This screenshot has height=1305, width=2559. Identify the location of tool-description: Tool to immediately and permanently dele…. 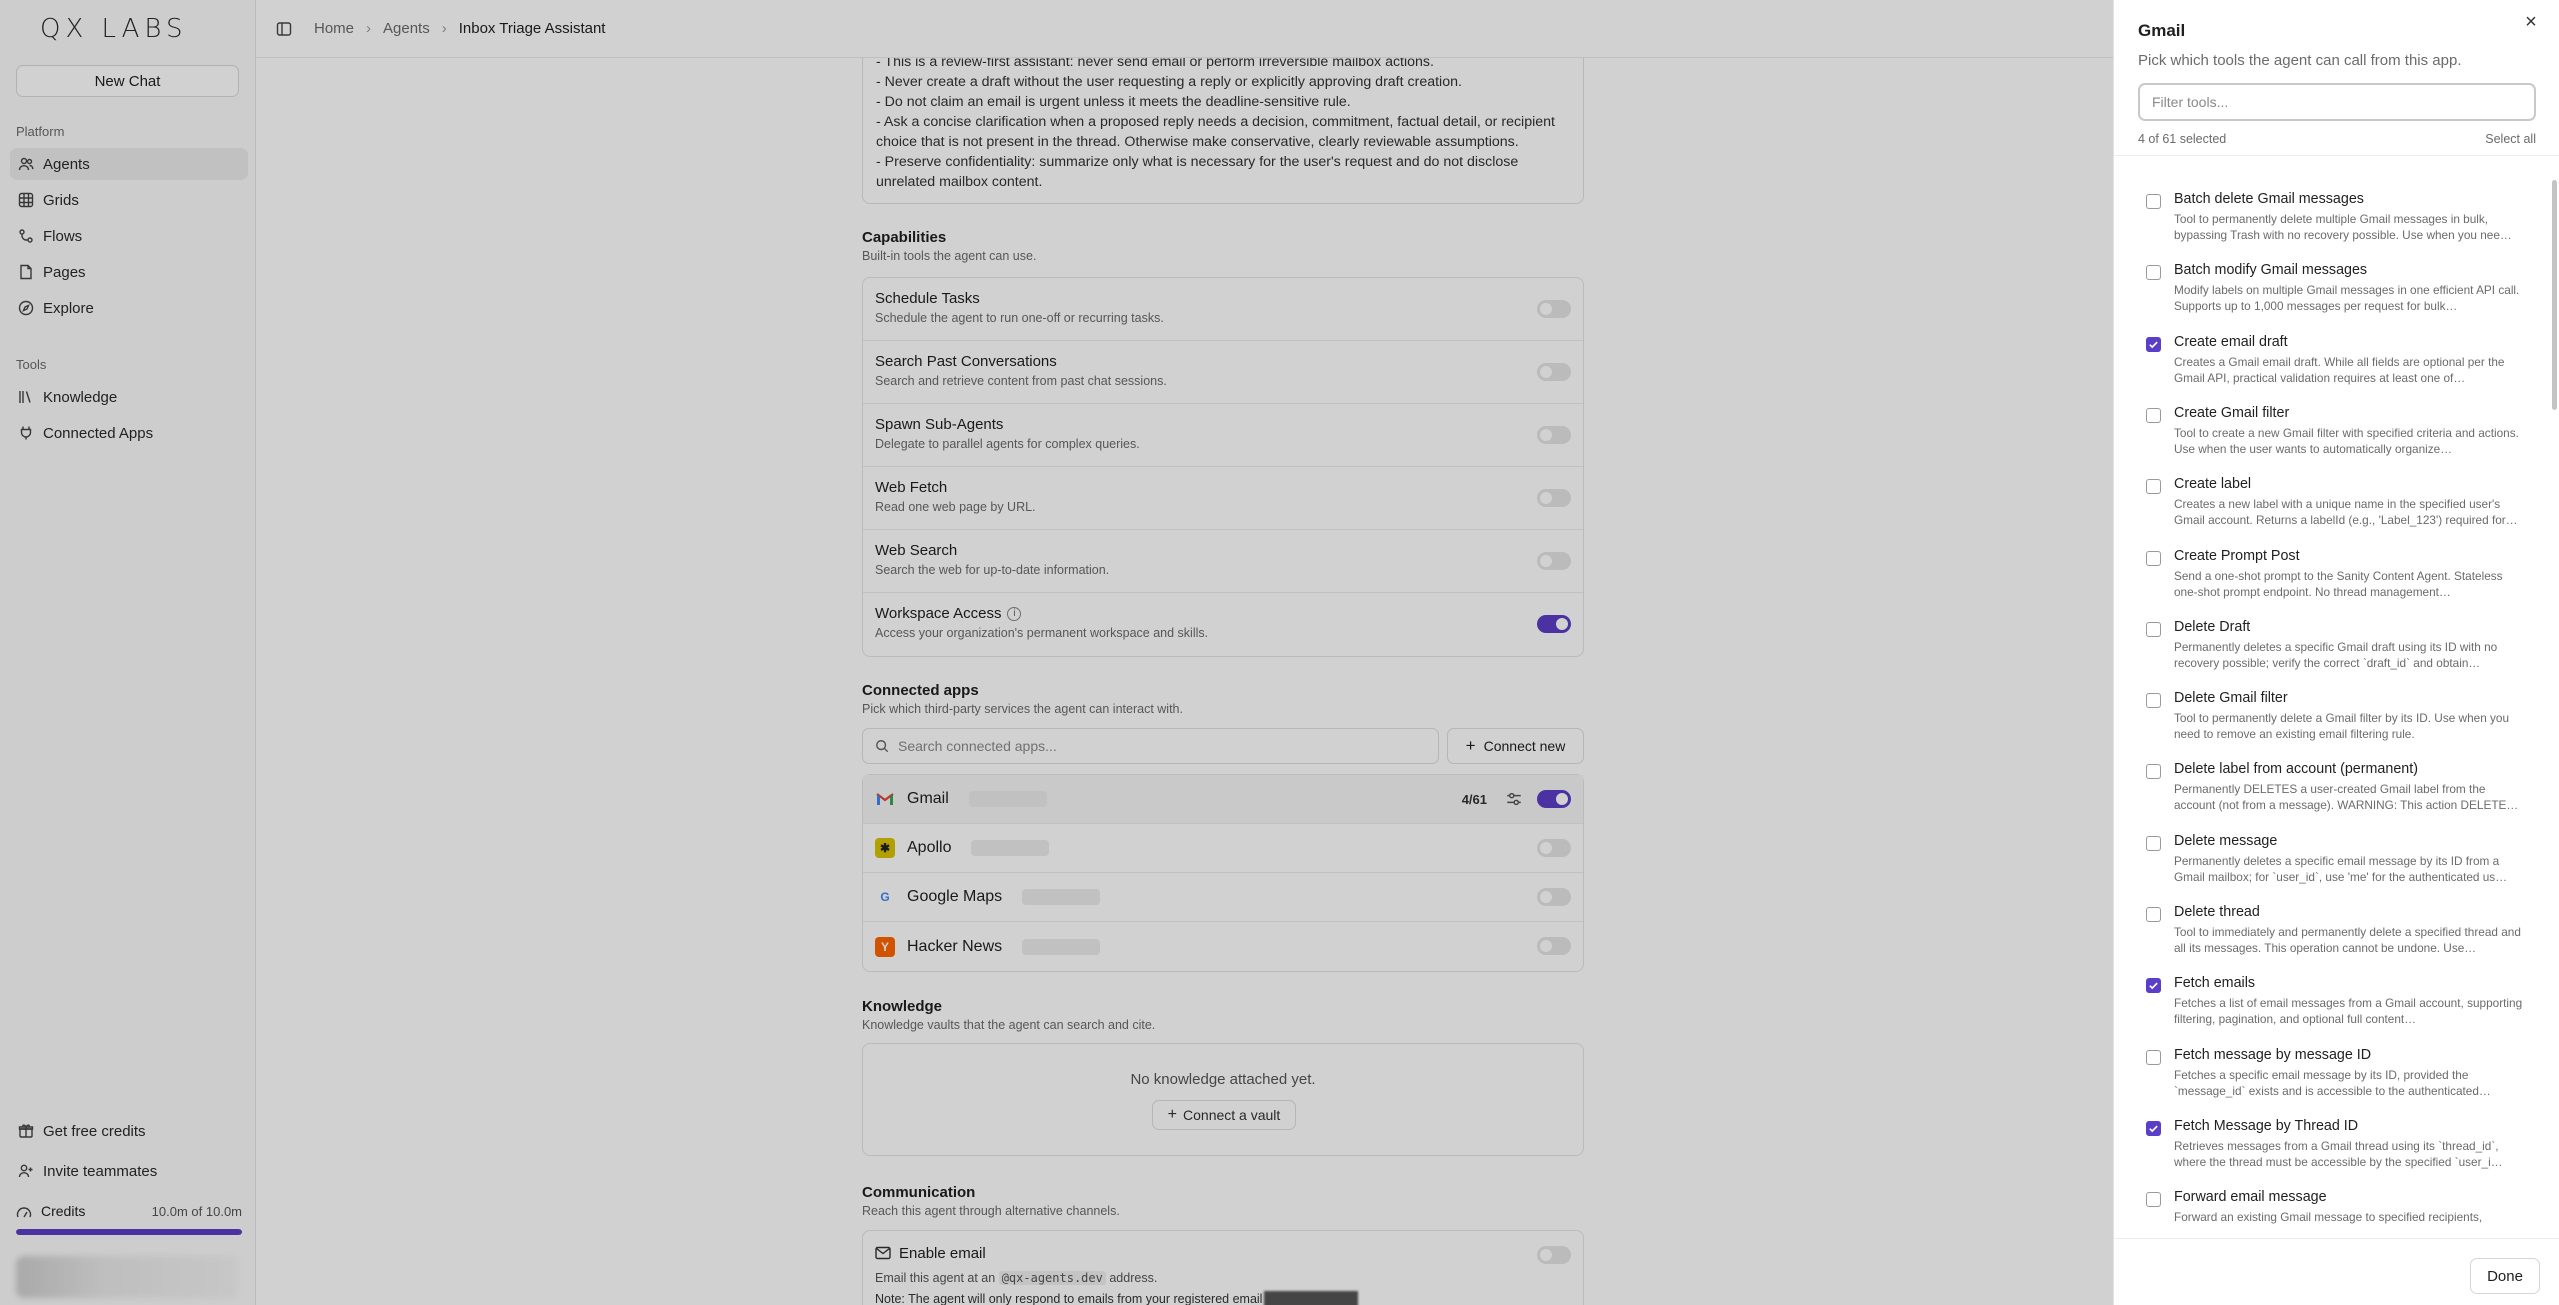
(2347, 940).